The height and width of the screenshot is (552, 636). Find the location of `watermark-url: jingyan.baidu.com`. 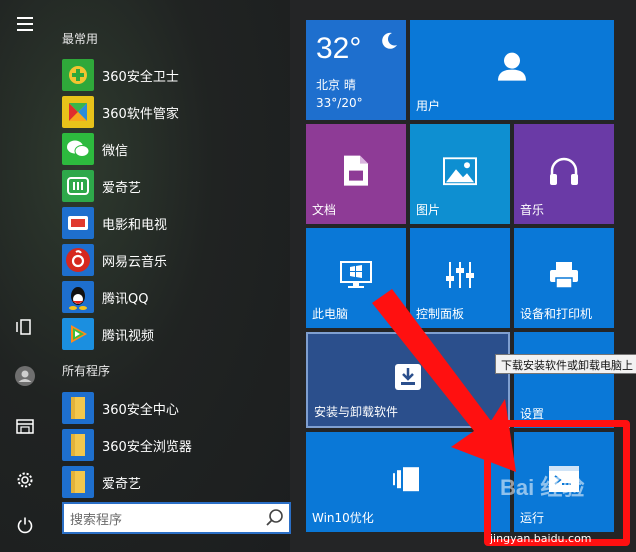

watermark-url: jingyan.baidu.com is located at coordinates (541, 538).